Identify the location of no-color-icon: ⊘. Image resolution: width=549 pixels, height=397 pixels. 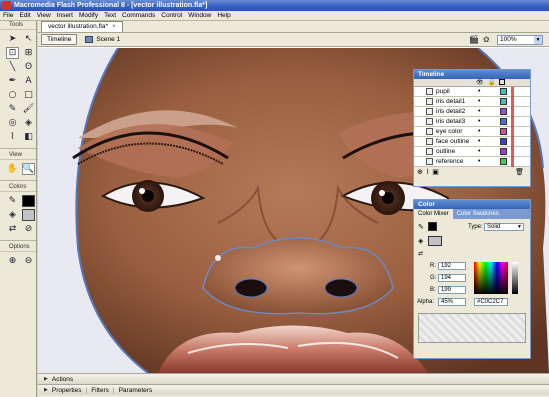
(28, 229).